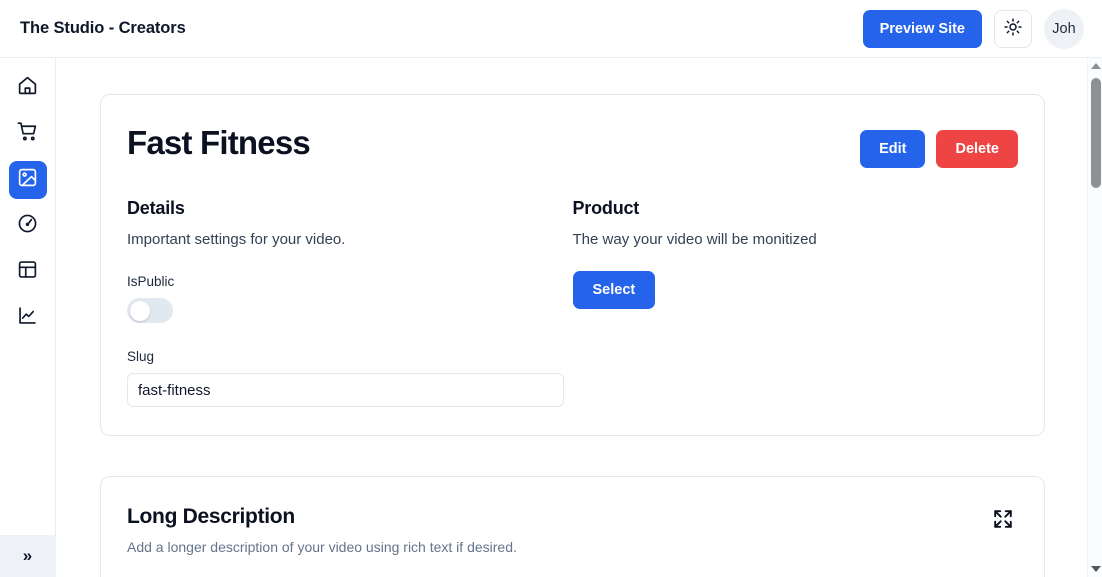 This screenshot has height=577, width=1102. Describe the element at coordinates (156, 208) in the screenshot. I see `details-heading: Details` at that location.